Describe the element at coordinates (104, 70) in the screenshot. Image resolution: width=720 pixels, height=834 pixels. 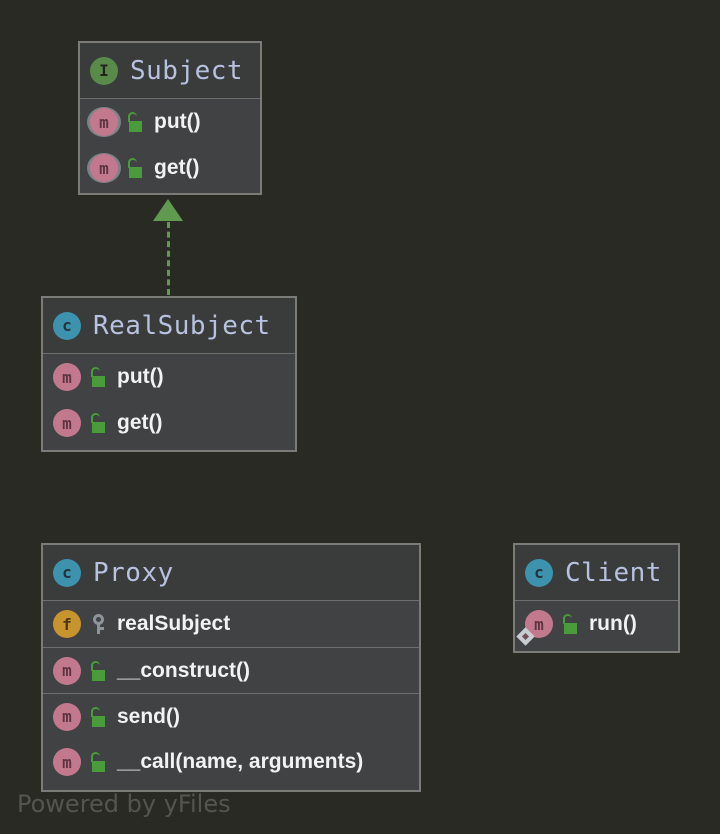
I see `interface-badge-icon: I` at that location.